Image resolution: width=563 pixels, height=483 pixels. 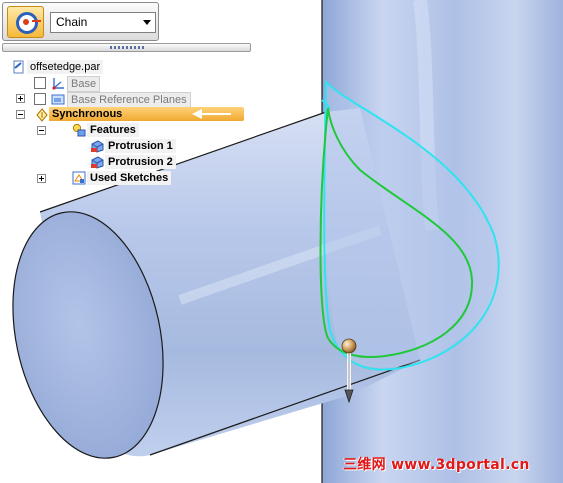 I want to click on selection-mode-select: Chain, so click(x=103, y=22).